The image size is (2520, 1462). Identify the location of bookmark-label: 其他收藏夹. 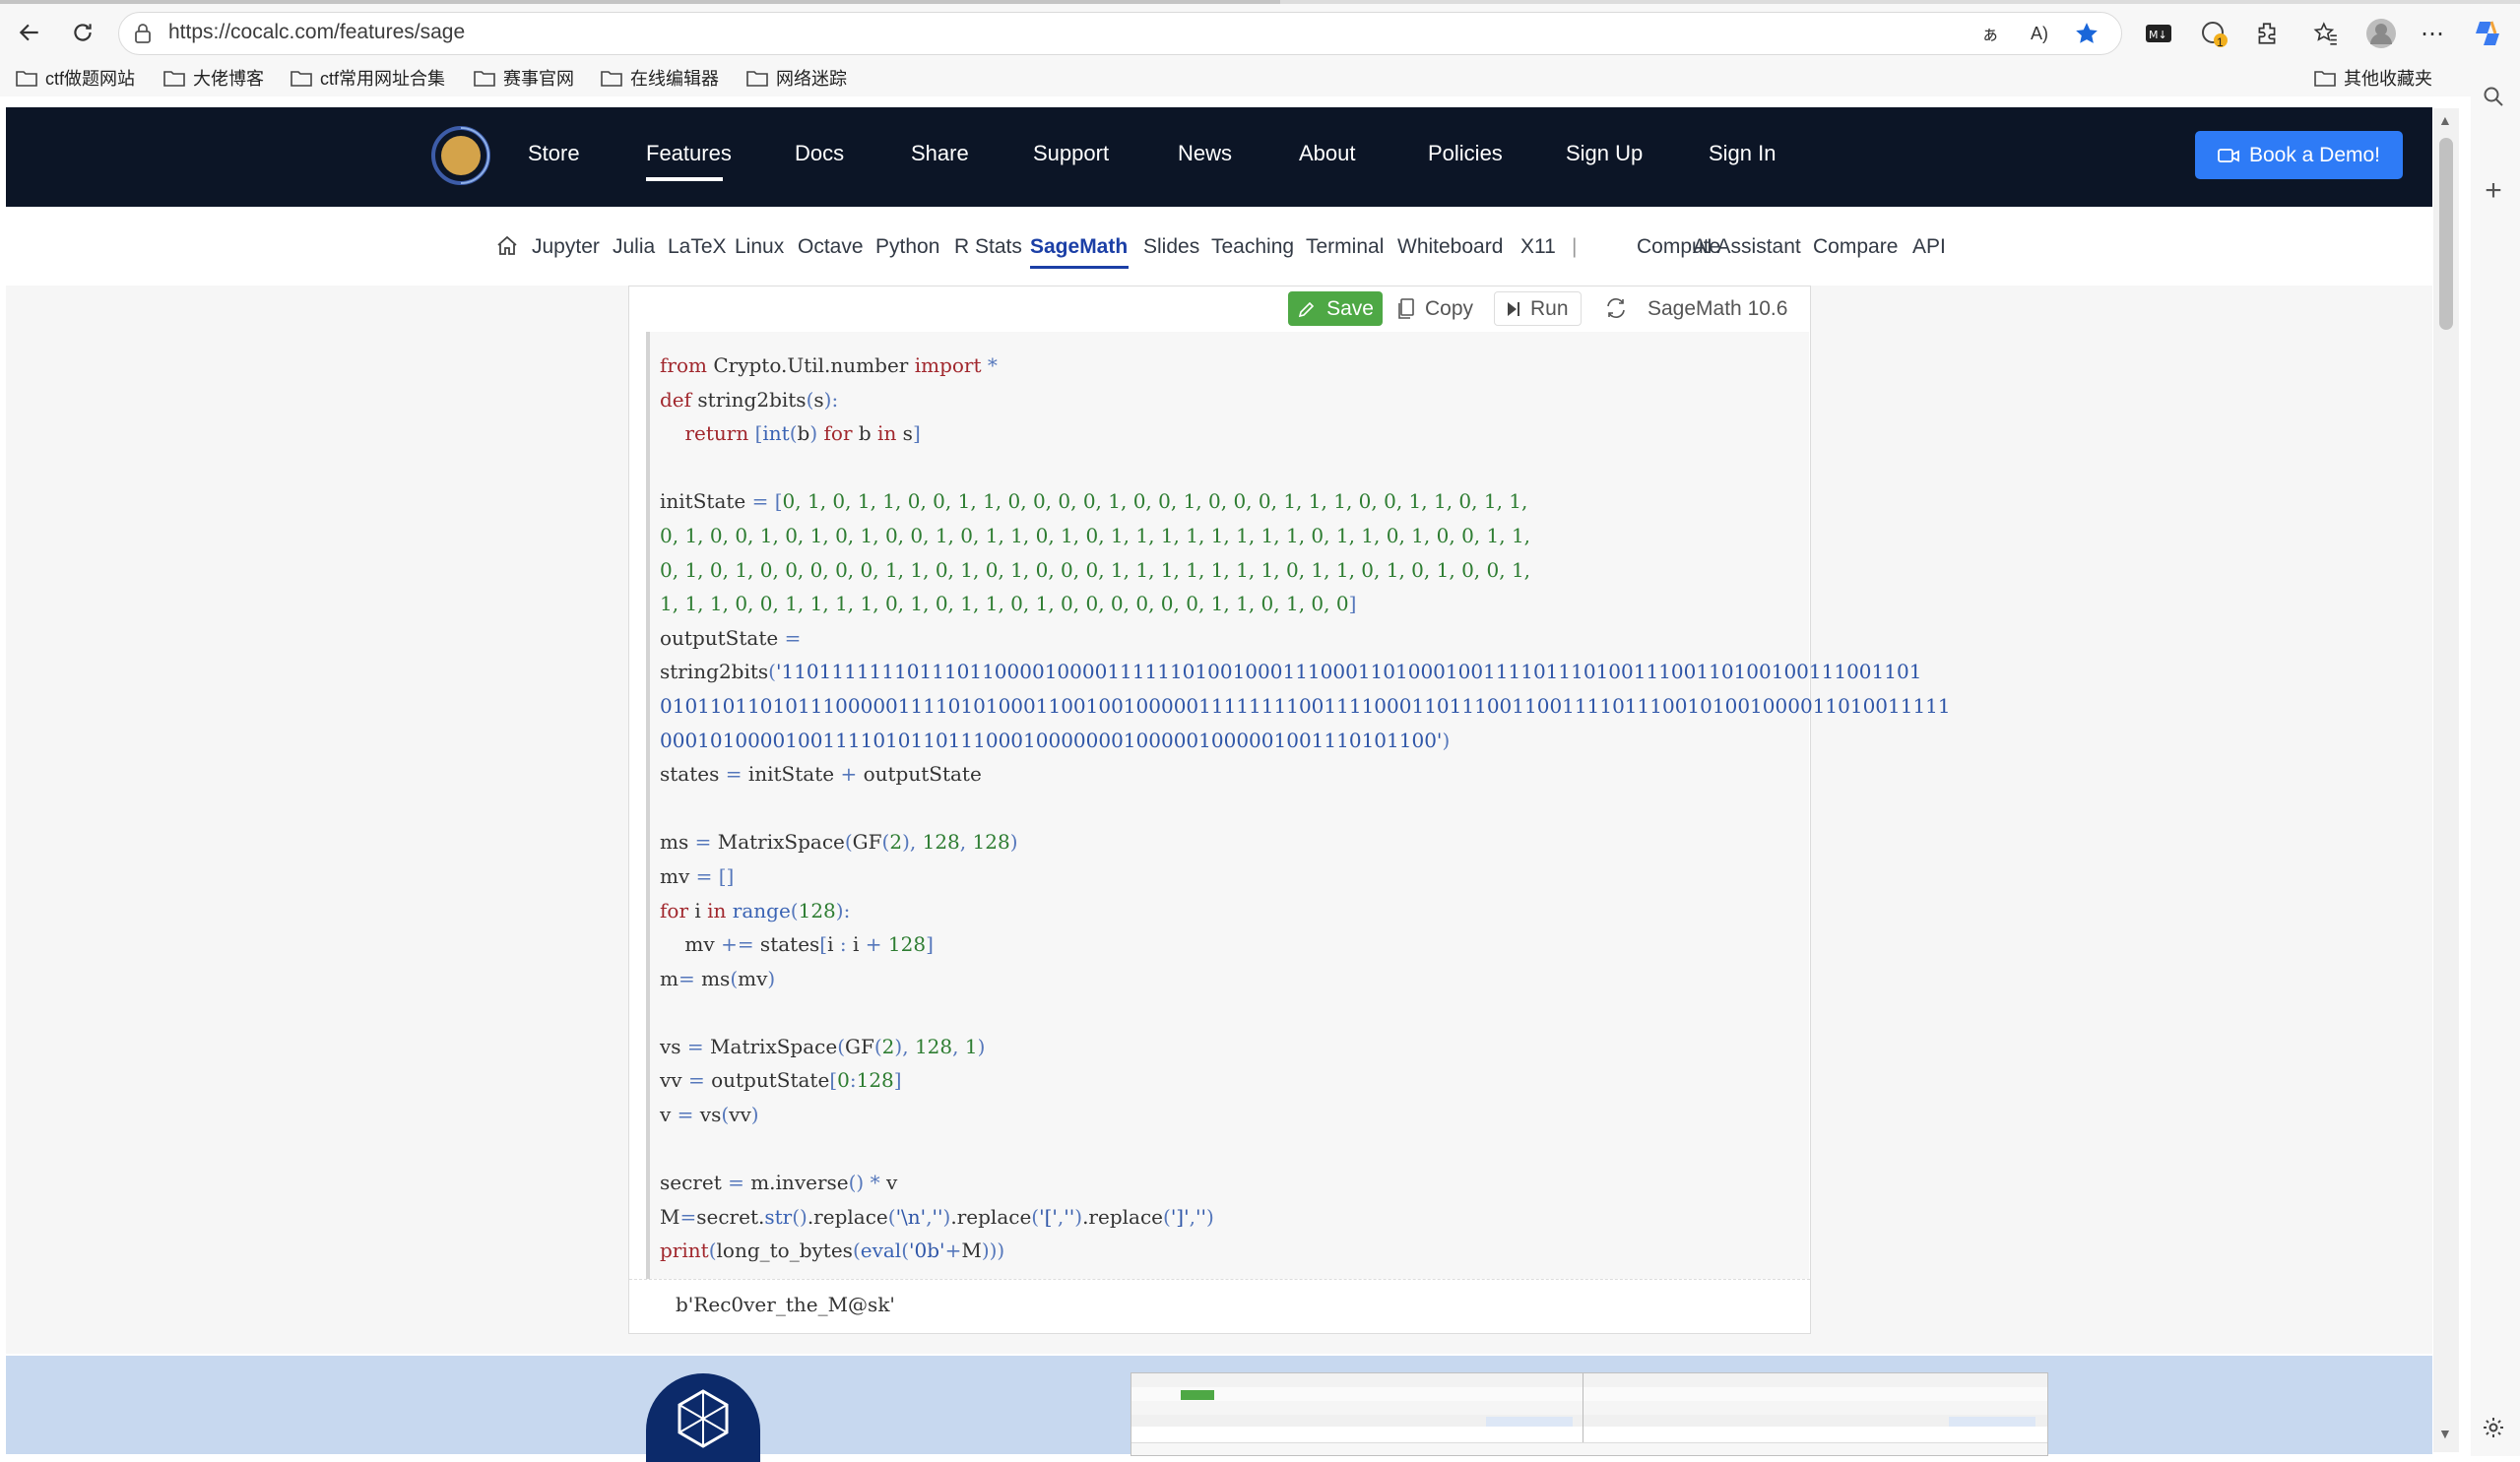
(2388, 79).